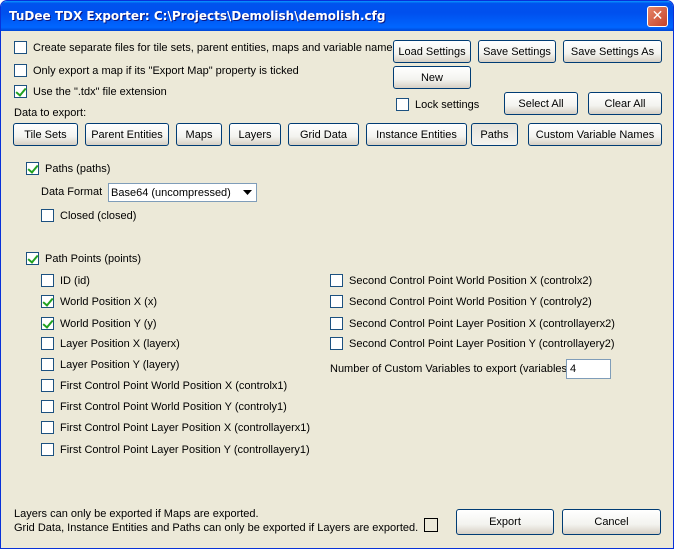 This screenshot has width=674, height=549. What do you see at coordinates (127, 134) in the screenshot?
I see `tab-parent-entities: Parent Entities` at bounding box center [127, 134].